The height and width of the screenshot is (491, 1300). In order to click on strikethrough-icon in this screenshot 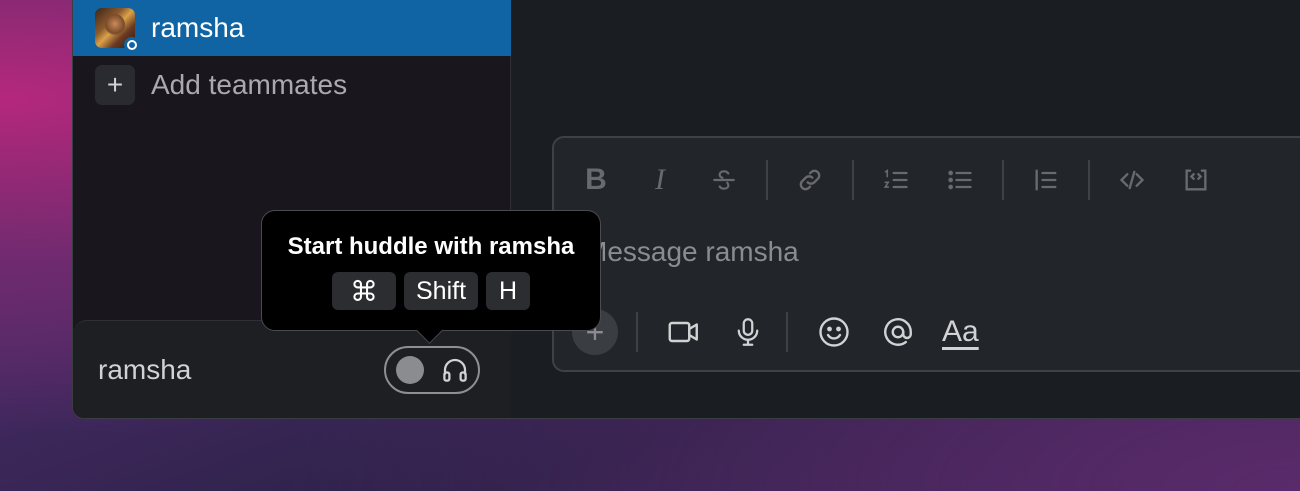, I will do `click(724, 180)`.